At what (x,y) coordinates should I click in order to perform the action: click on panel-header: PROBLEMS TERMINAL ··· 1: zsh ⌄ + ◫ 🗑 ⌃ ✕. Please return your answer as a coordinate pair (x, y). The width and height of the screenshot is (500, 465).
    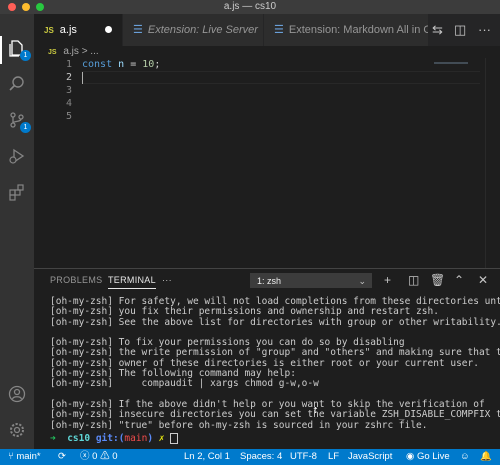
    Looking at the image, I should click on (267, 281).